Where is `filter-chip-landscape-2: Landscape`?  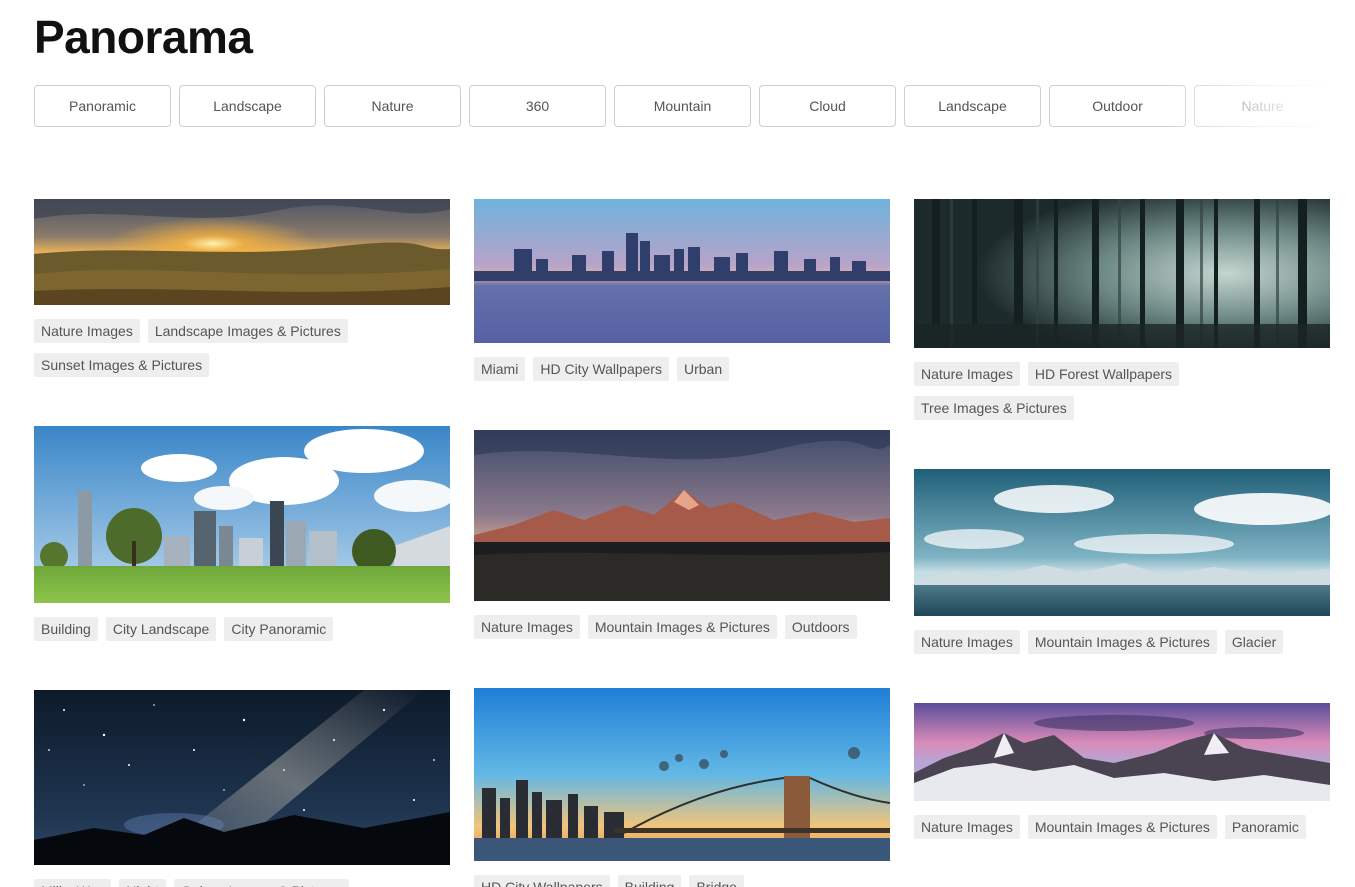 filter-chip-landscape-2: Landscape is located at coordinates (972, 106).